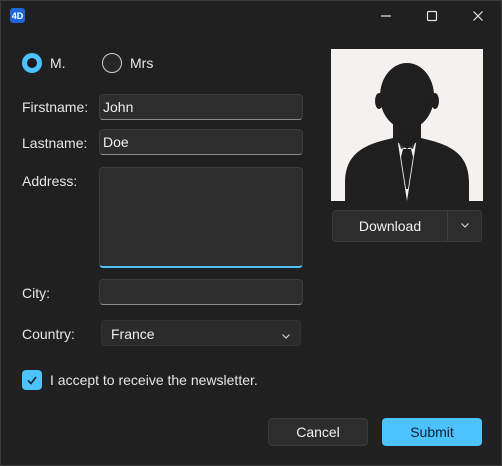 The height and width of the screenshot is (466, 502). I want to click on radio-m: M., so click(44, 63).